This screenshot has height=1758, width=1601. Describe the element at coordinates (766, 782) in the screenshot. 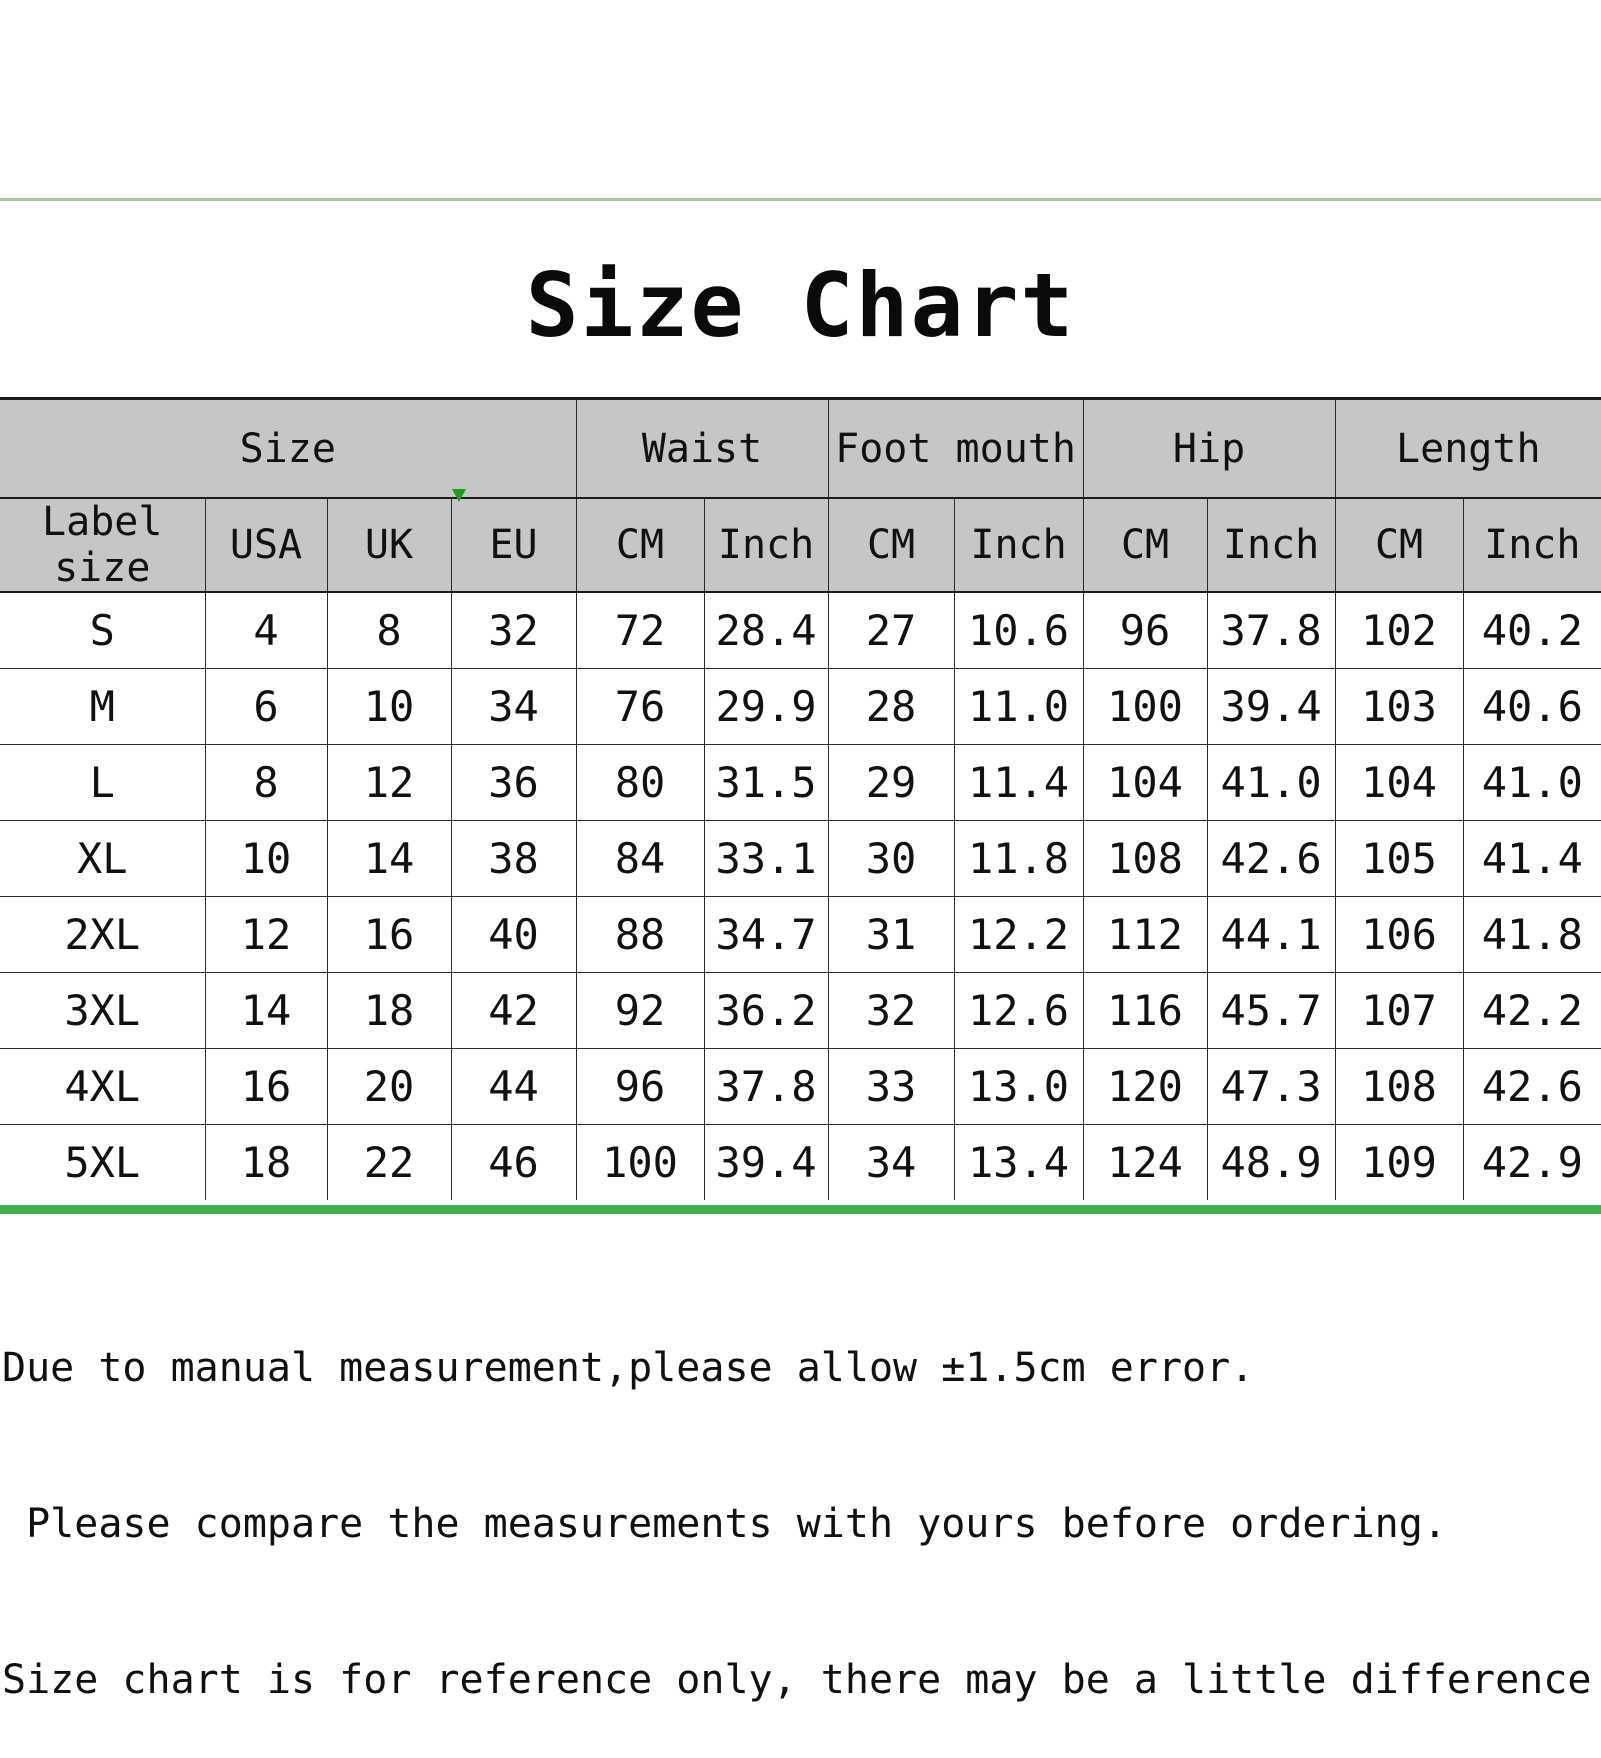

I see `measurement-cell: 31.5` at that location.